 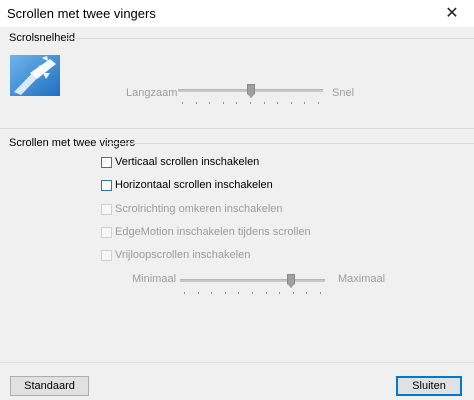 I want to click on option-row: Horizontaal scrollen inschakelen, so click(x=187, y=185).